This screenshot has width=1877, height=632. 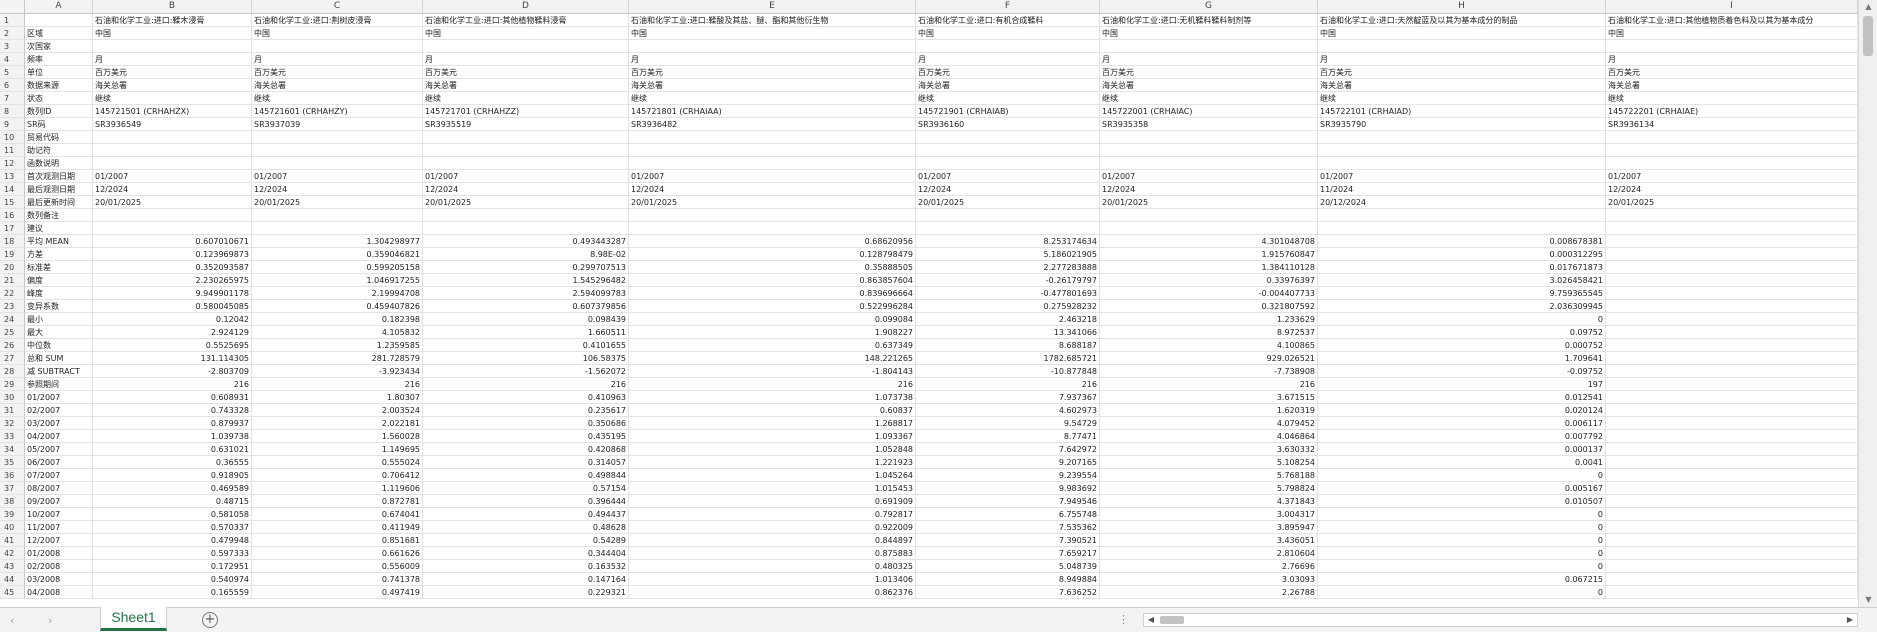 I want to click on cell-i37, so click(x=1732, y=488).